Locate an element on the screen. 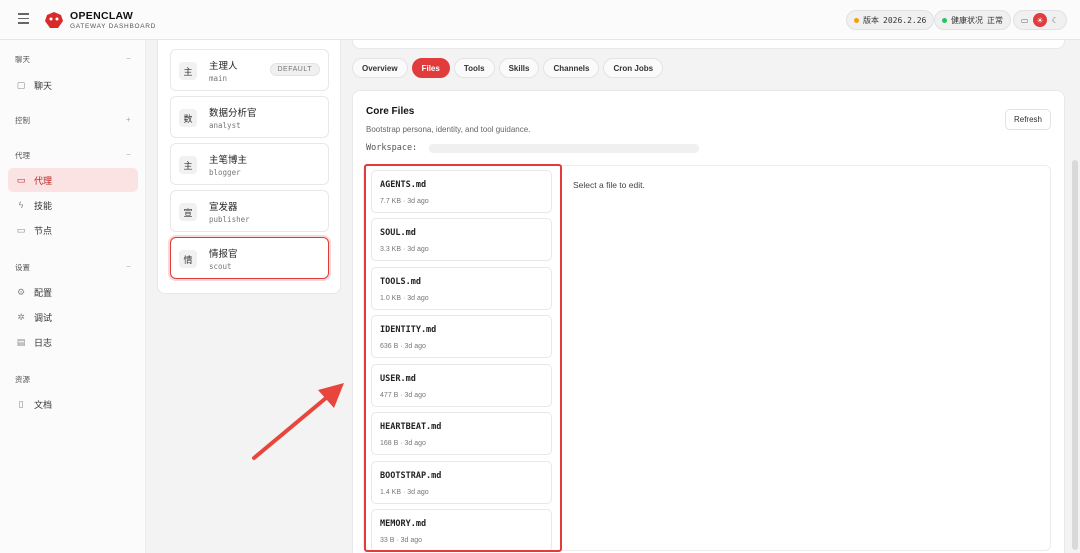 The image size is (1080, 553). sidebar-item-chat: ▢ 聊天 is located at coordinates (73, 85).